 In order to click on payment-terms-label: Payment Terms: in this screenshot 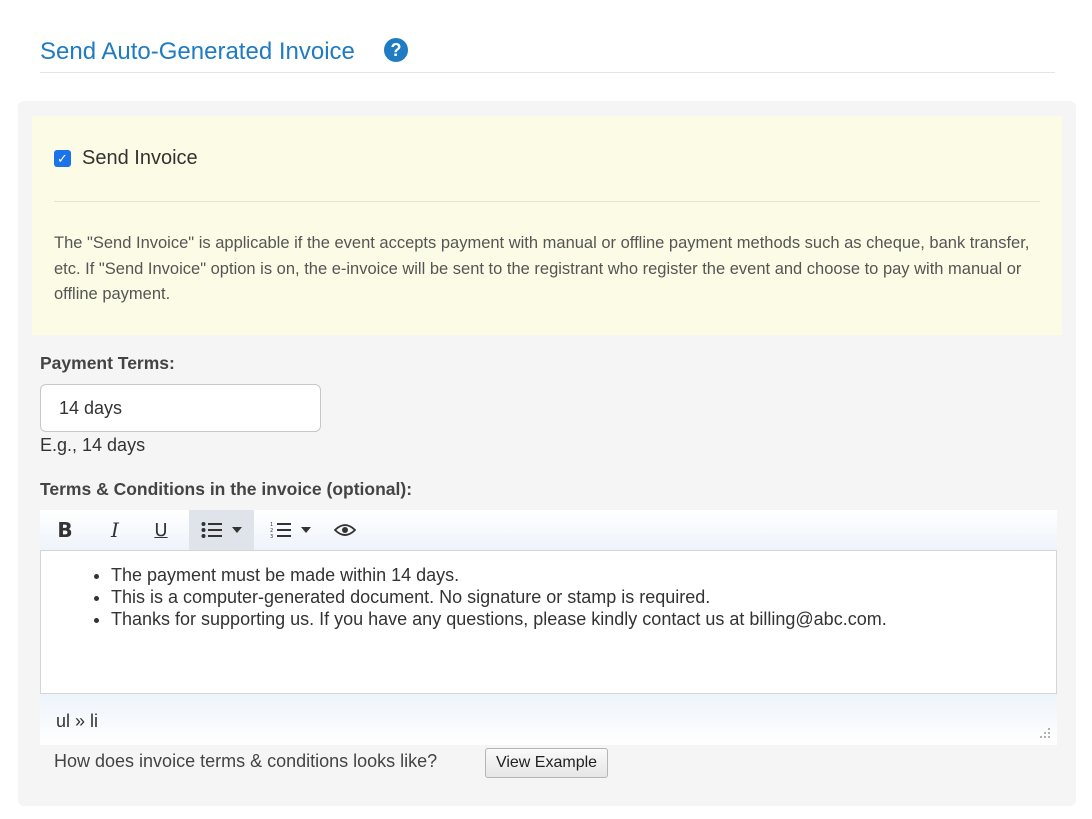, I will do `click(107, 363)`.